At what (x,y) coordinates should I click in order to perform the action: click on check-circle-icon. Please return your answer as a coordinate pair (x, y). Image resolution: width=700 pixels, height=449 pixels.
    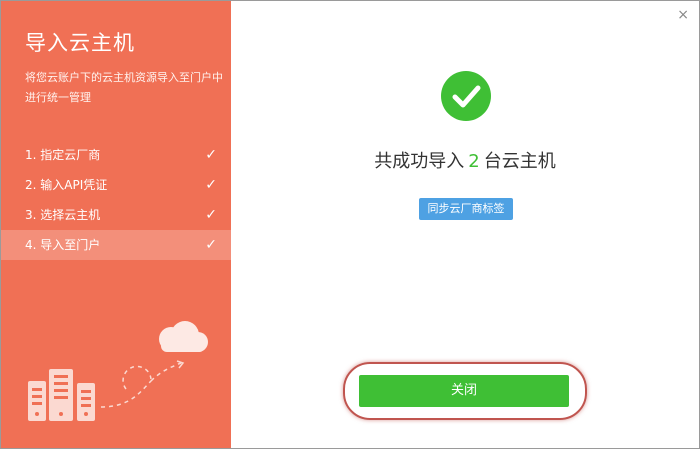
    Looking at the image, I should click on (466, 96).